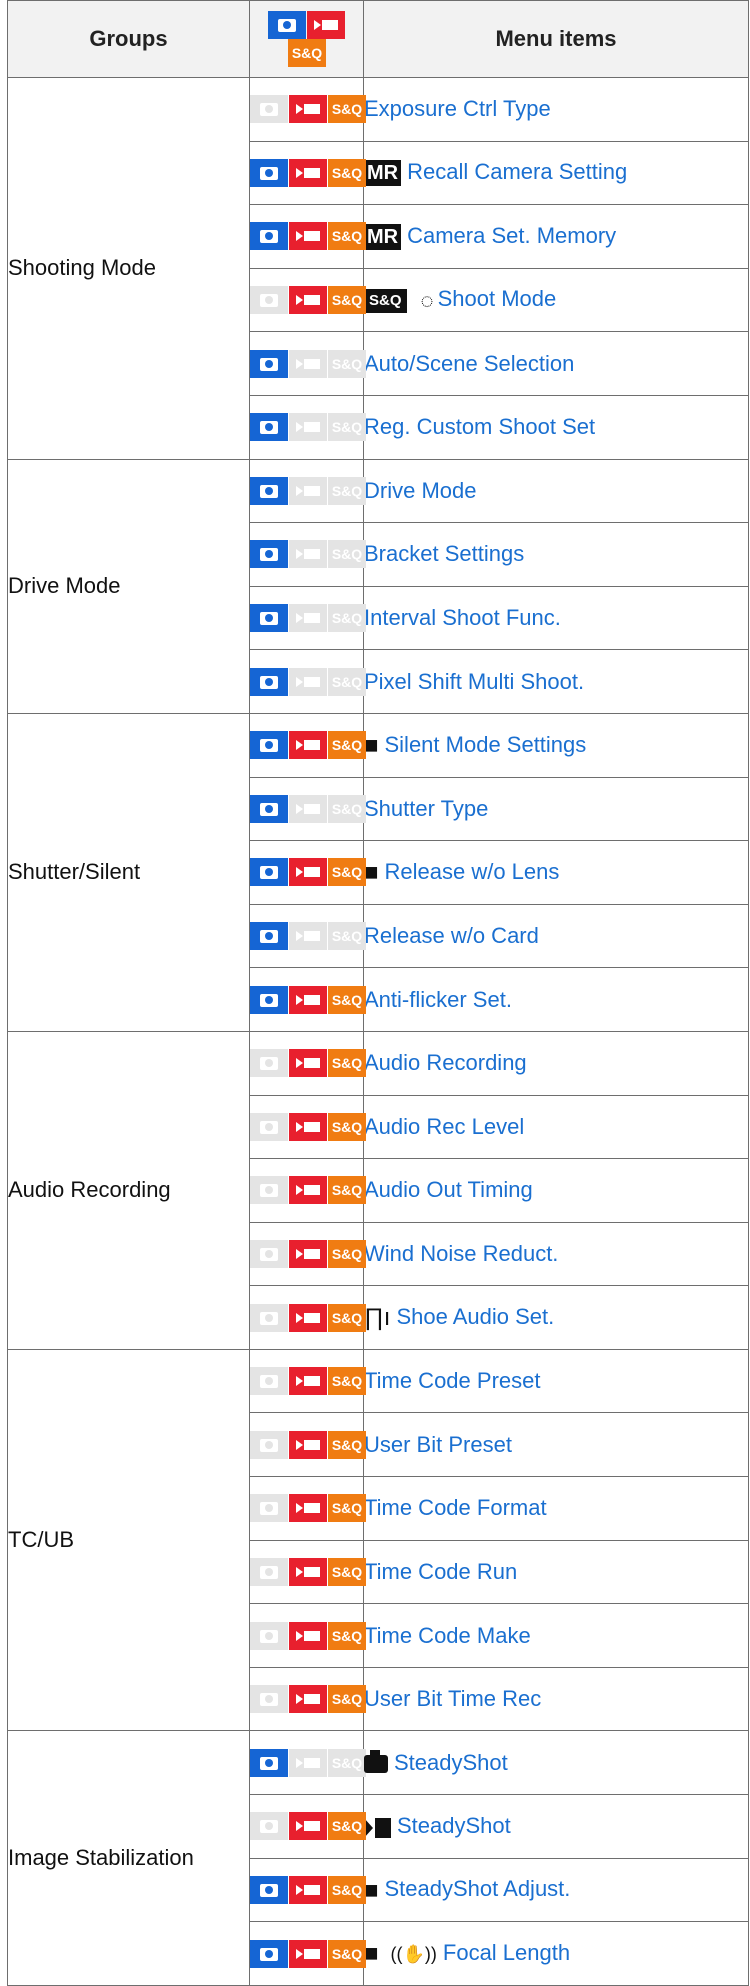 The image size is (750, 1986). Describe the element at coordinates (506, 1952) in the screenshot. I see `menu-item-link: Focal Length` at that location.